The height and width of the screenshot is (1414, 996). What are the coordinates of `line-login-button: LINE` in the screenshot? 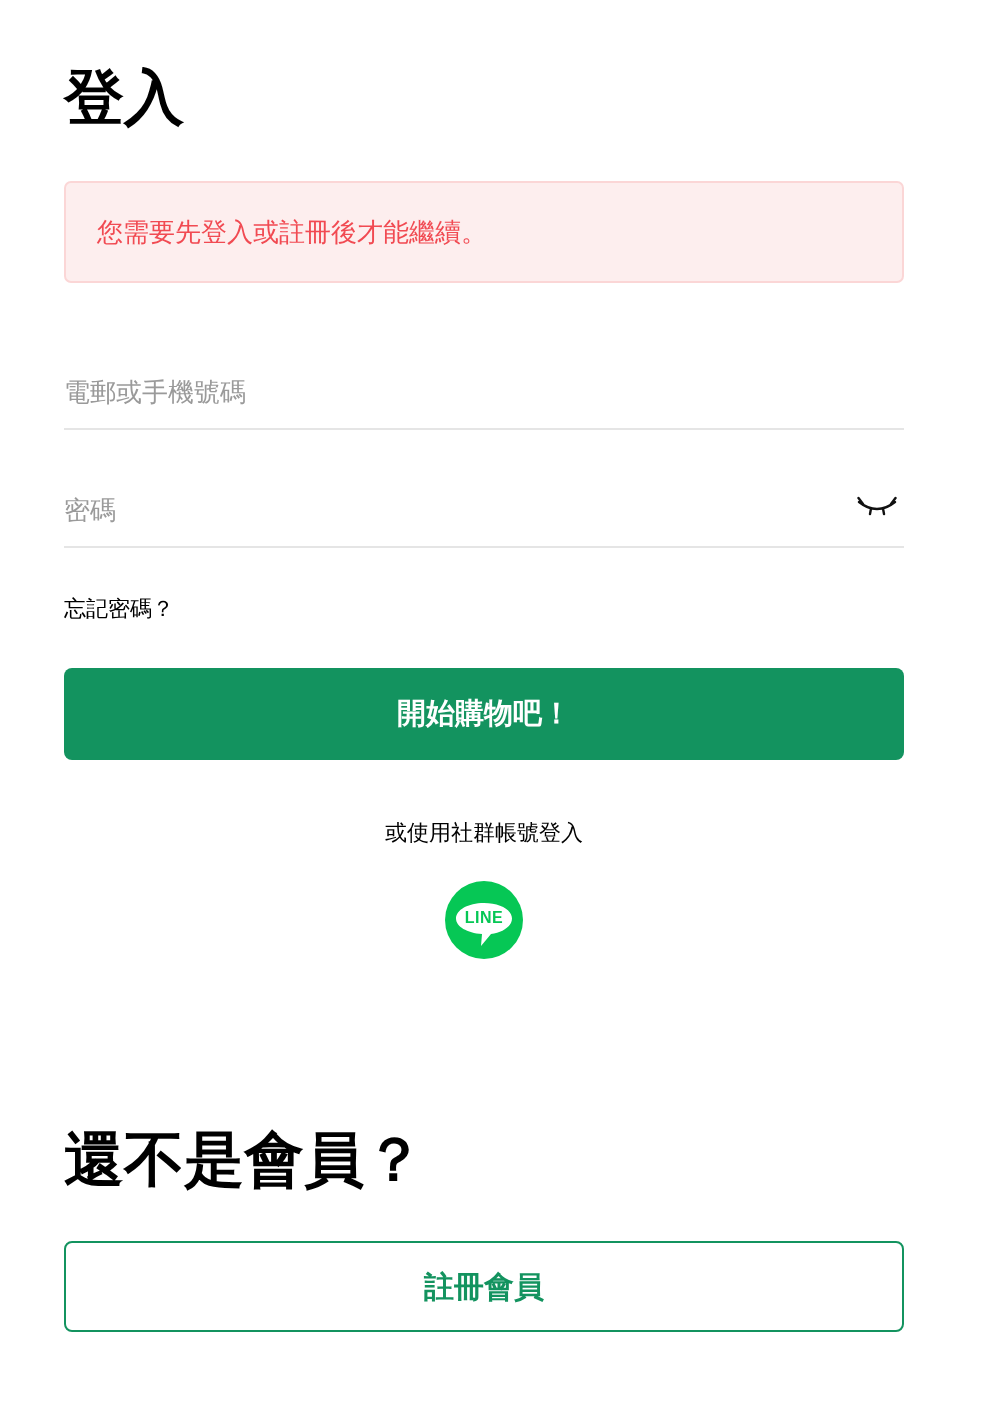 It's located at (484, 920).